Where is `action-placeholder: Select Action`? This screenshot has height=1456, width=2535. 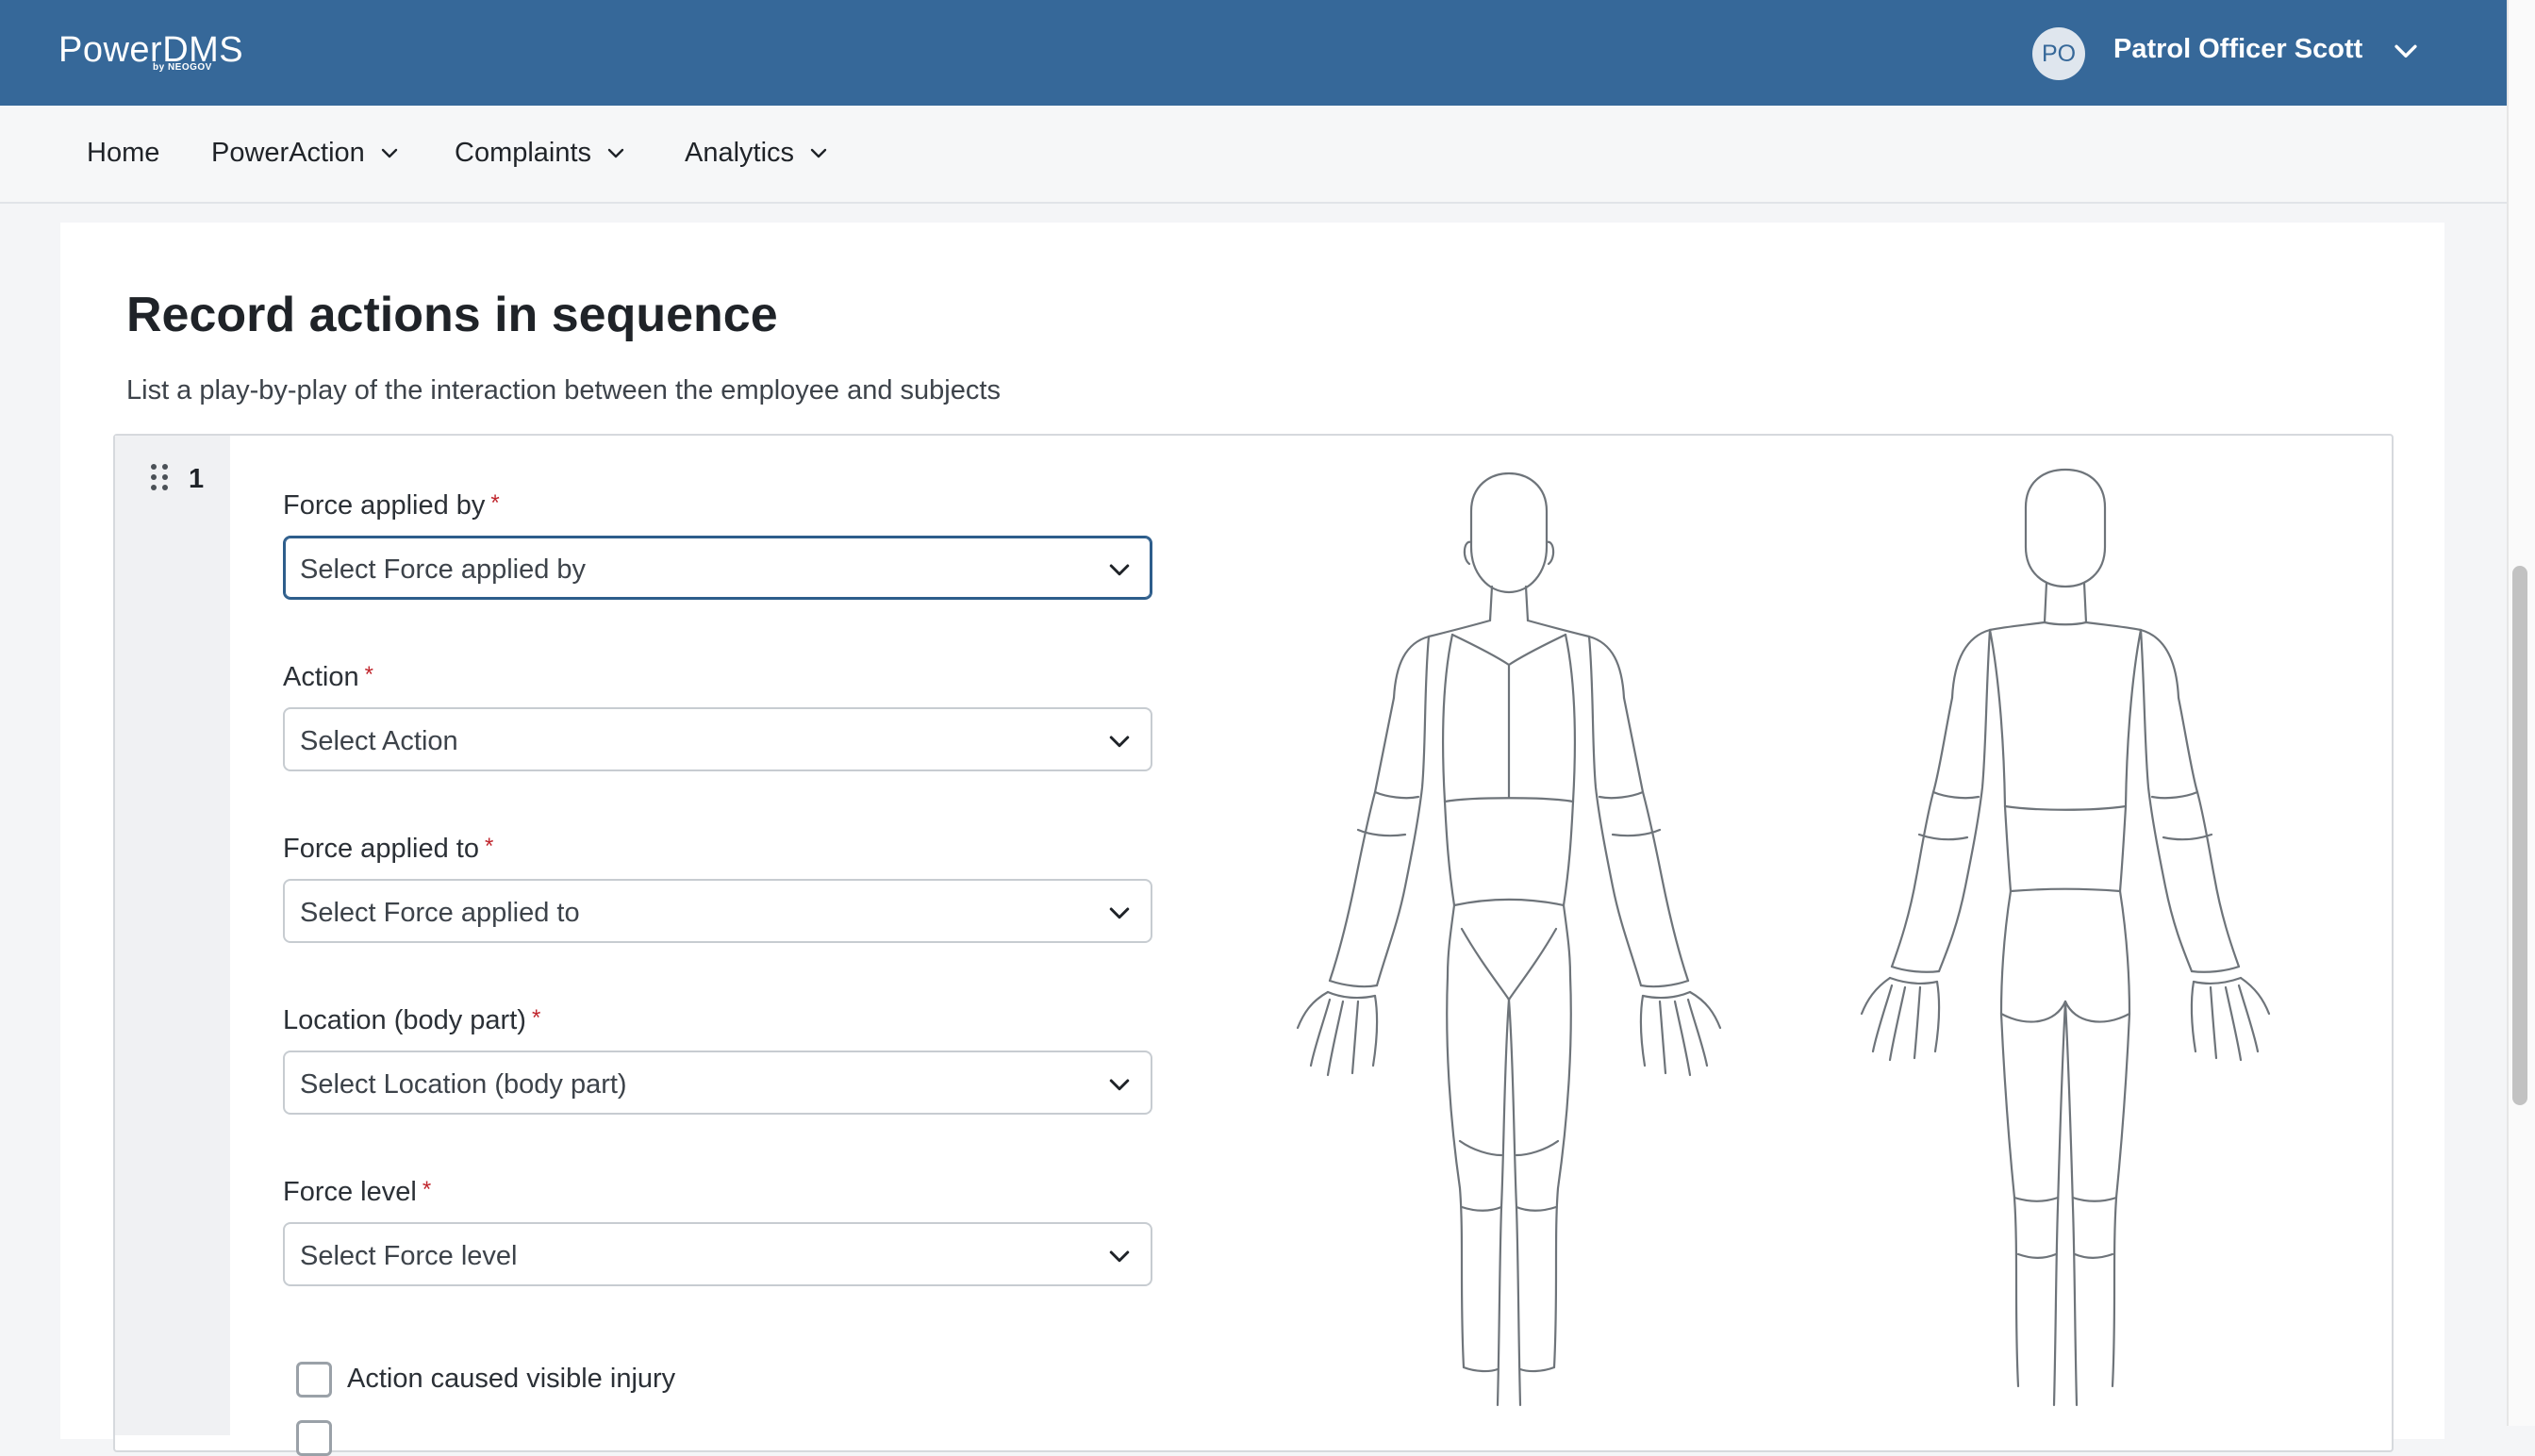
action-placeholder: Select Action is located at coordinates (379, 741).